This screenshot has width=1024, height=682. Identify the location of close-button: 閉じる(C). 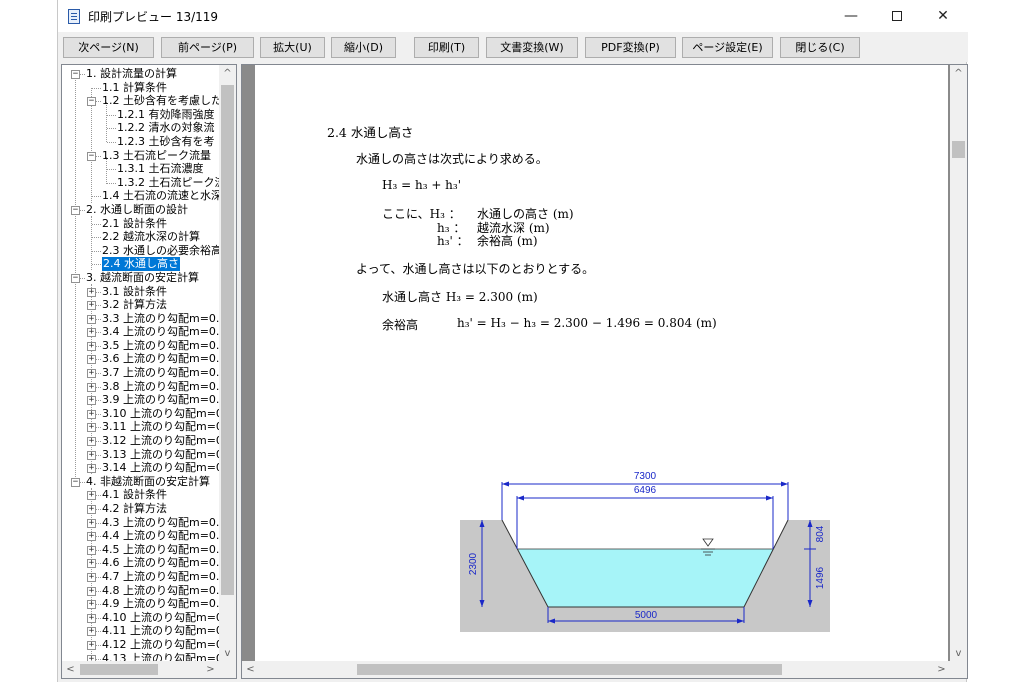
(820, 47).